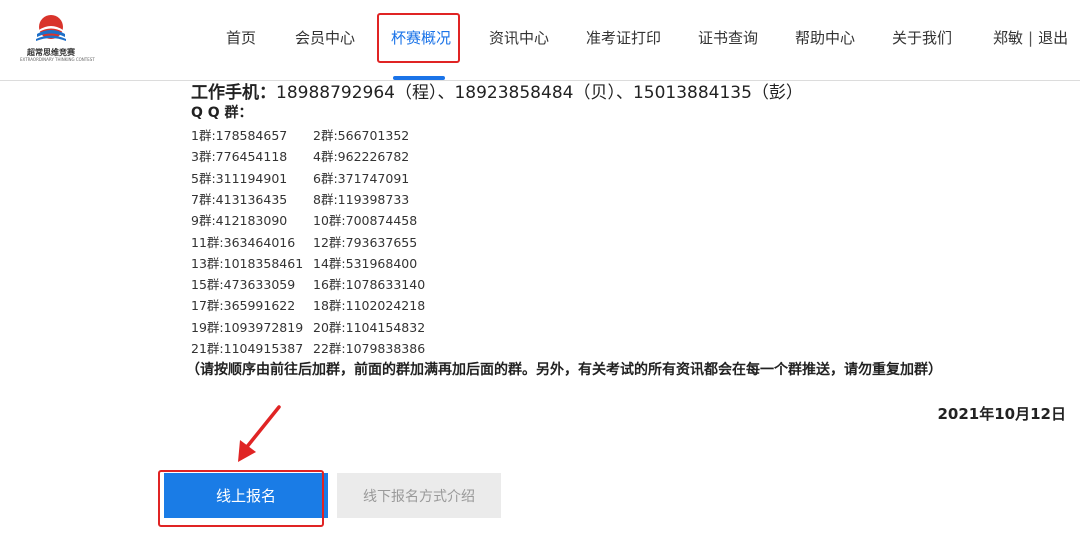 This screenshot has width=1080, height=546. I want to click on offline-register-info-button: 线下报名方式介绍, so click(419, 495).